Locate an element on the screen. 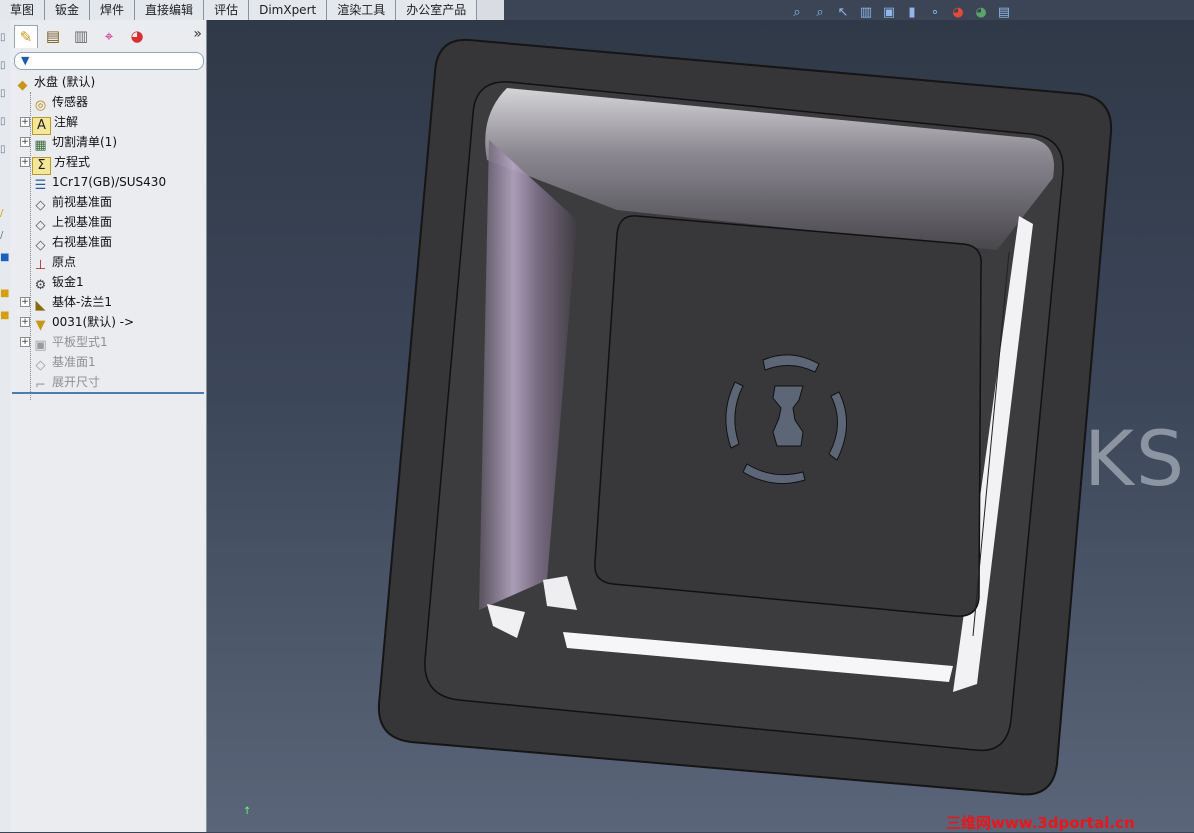 The image size is (1194, 833). apply-scene-icon: ◕ is located at coordinates (981, 13).